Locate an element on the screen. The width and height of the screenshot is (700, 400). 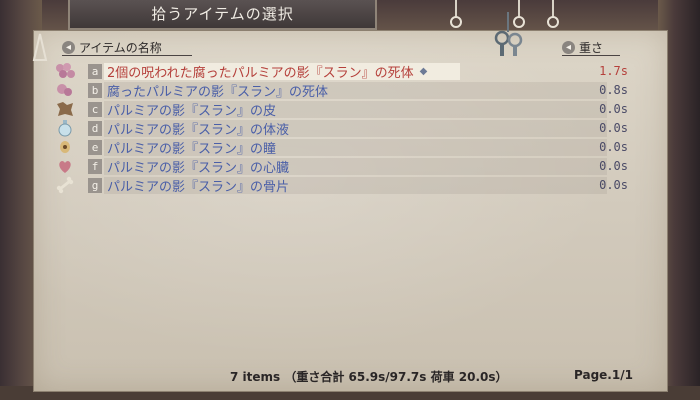
bone-icon is located at coordinates (65, 185).